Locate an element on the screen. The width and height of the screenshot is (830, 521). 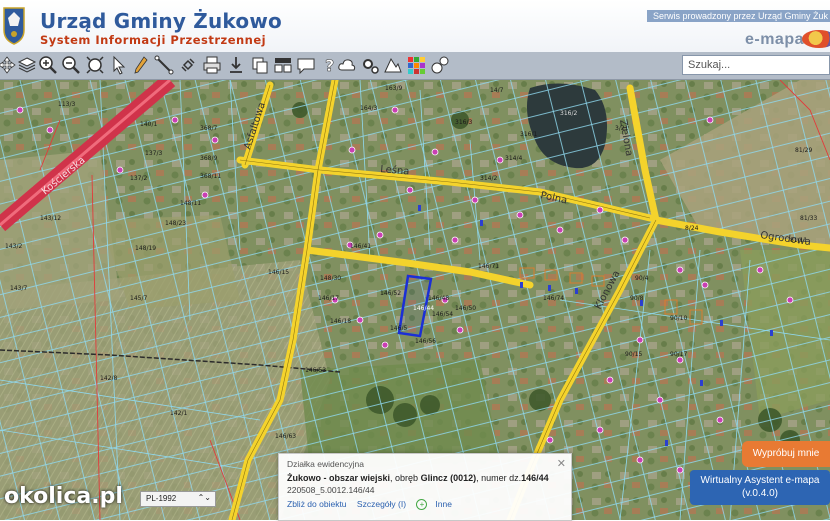
zoom-extent-icon is located at coordinates (95, 65).